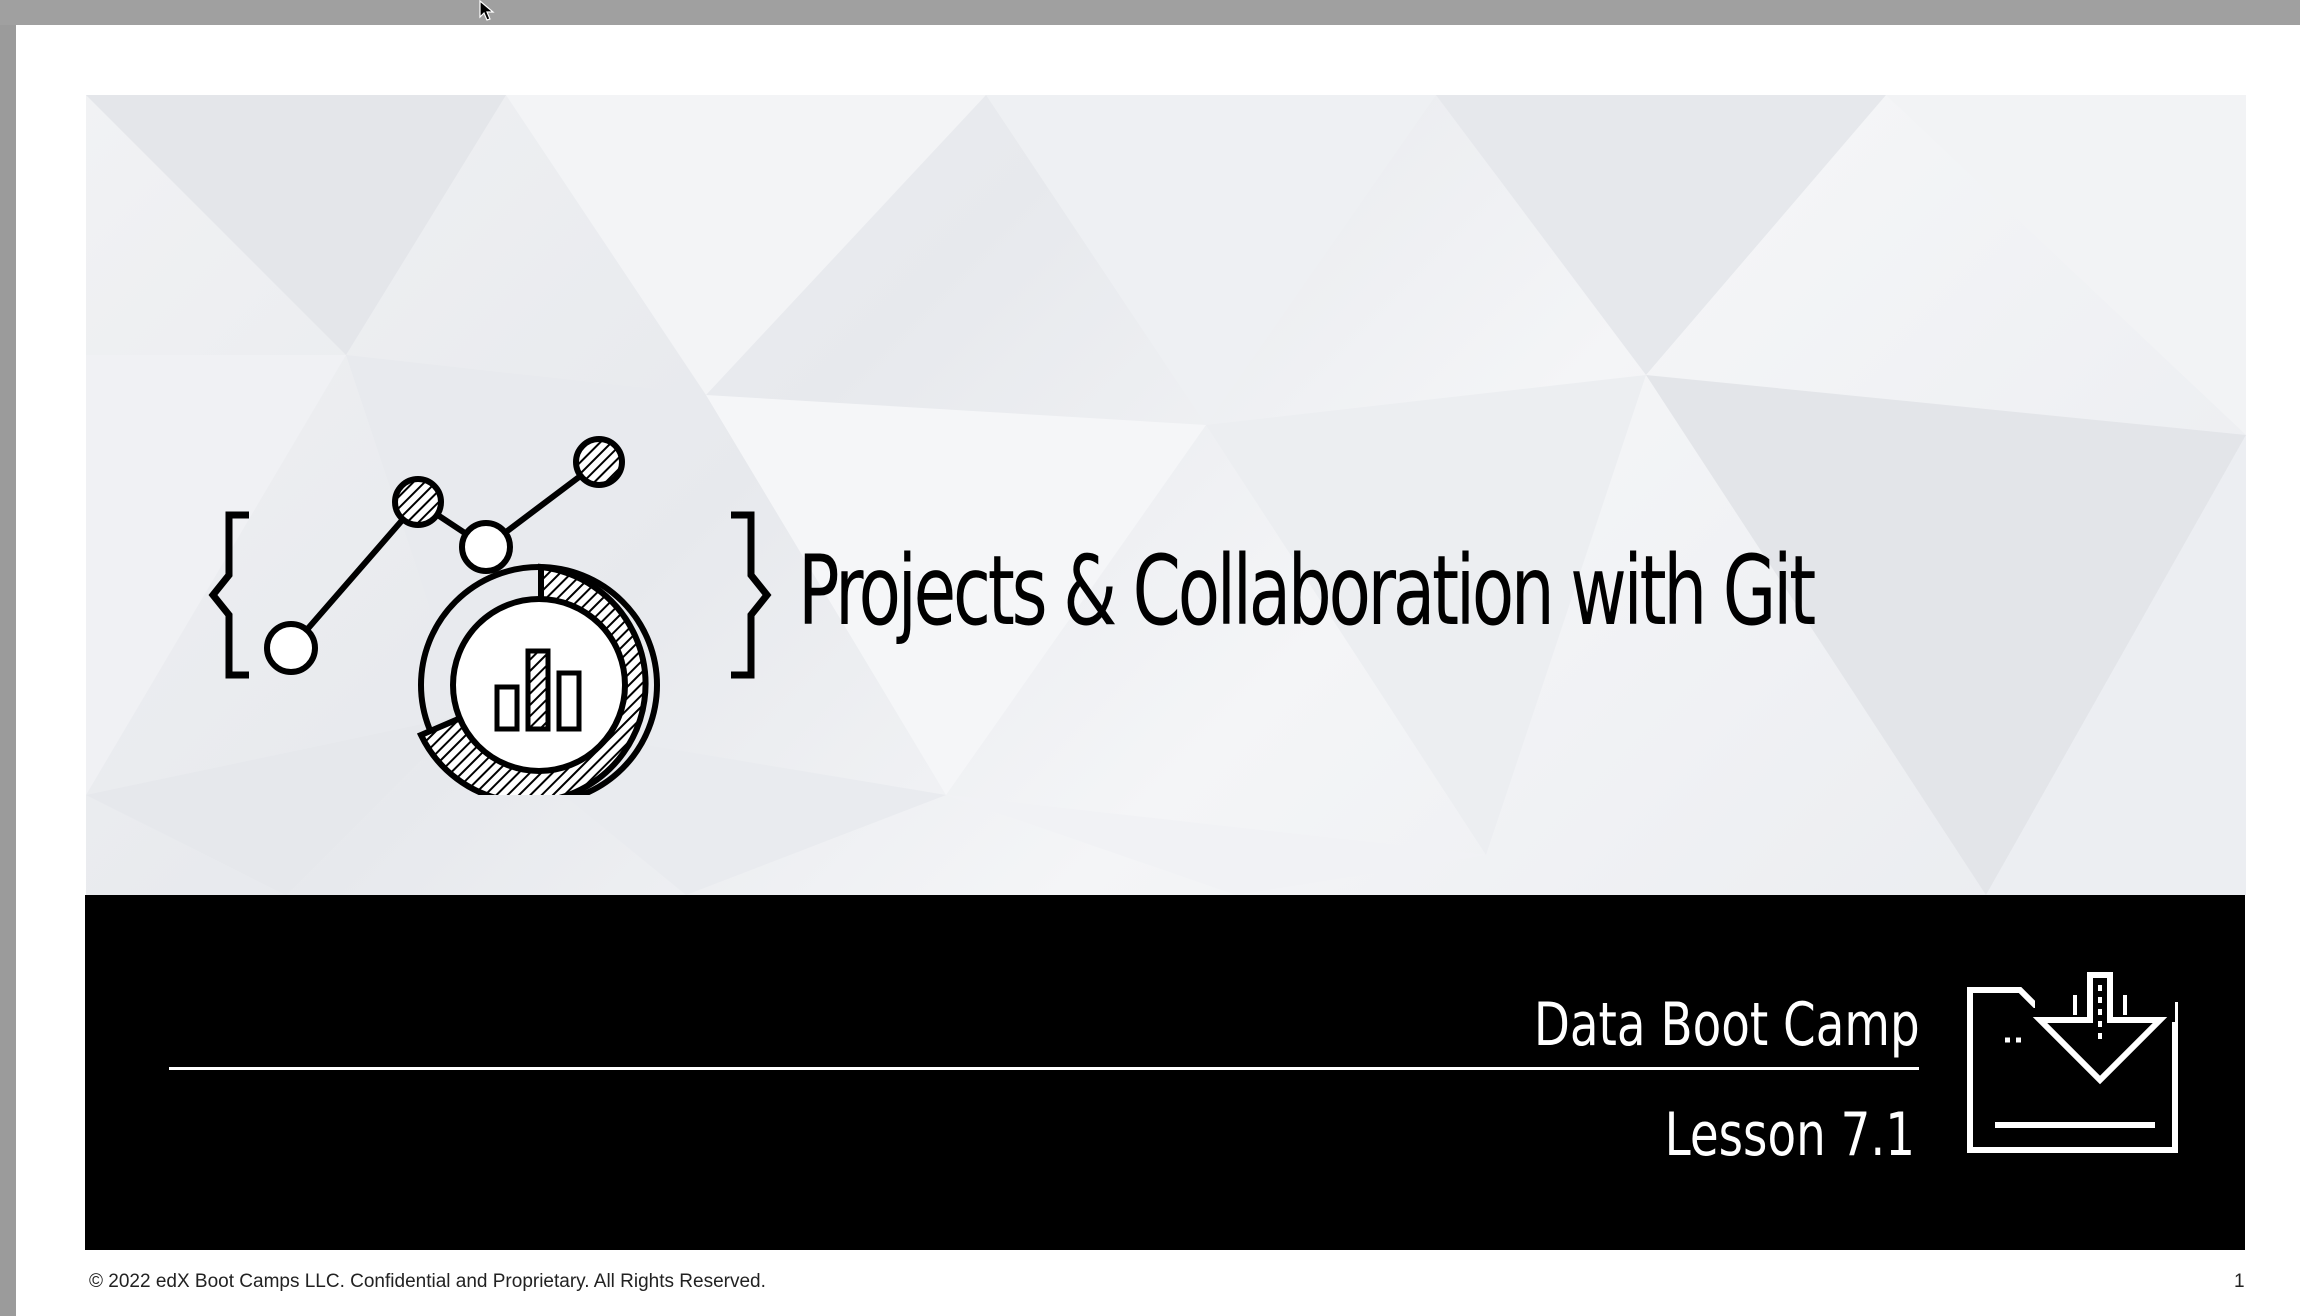 This screenshot has height=1316, width=2300. What do you see at coordinates (1150, 12) in the screenshot?
I see `window-top-bar` at bounding box center [1150, 12].